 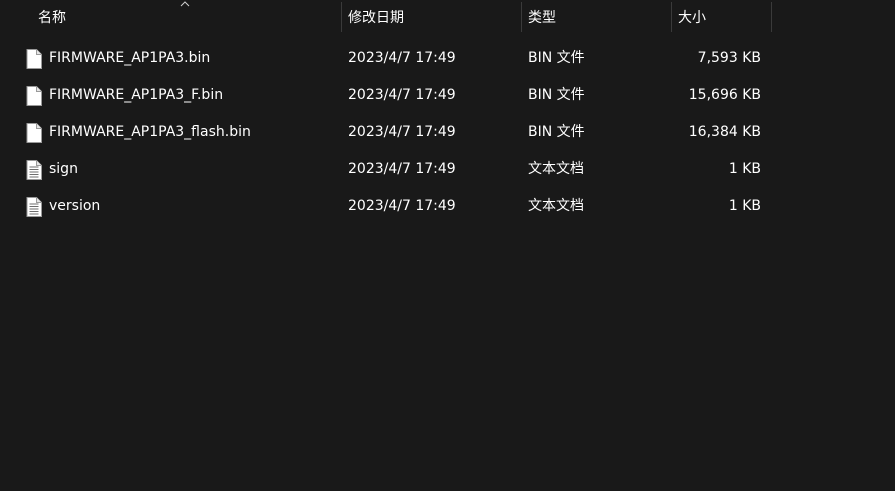 What do you see at coordinates (724, 95) in the screenshot?
I see `file-size: 15,696 KB` at bounding box center [724, 95].